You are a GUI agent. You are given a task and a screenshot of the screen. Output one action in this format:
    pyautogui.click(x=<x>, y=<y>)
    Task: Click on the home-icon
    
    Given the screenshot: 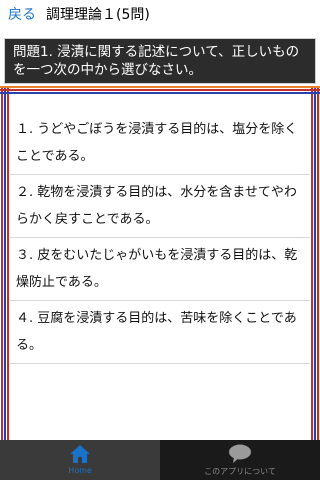 What is the action you would take?
    pyautogui.click(x=80, y=456)
    